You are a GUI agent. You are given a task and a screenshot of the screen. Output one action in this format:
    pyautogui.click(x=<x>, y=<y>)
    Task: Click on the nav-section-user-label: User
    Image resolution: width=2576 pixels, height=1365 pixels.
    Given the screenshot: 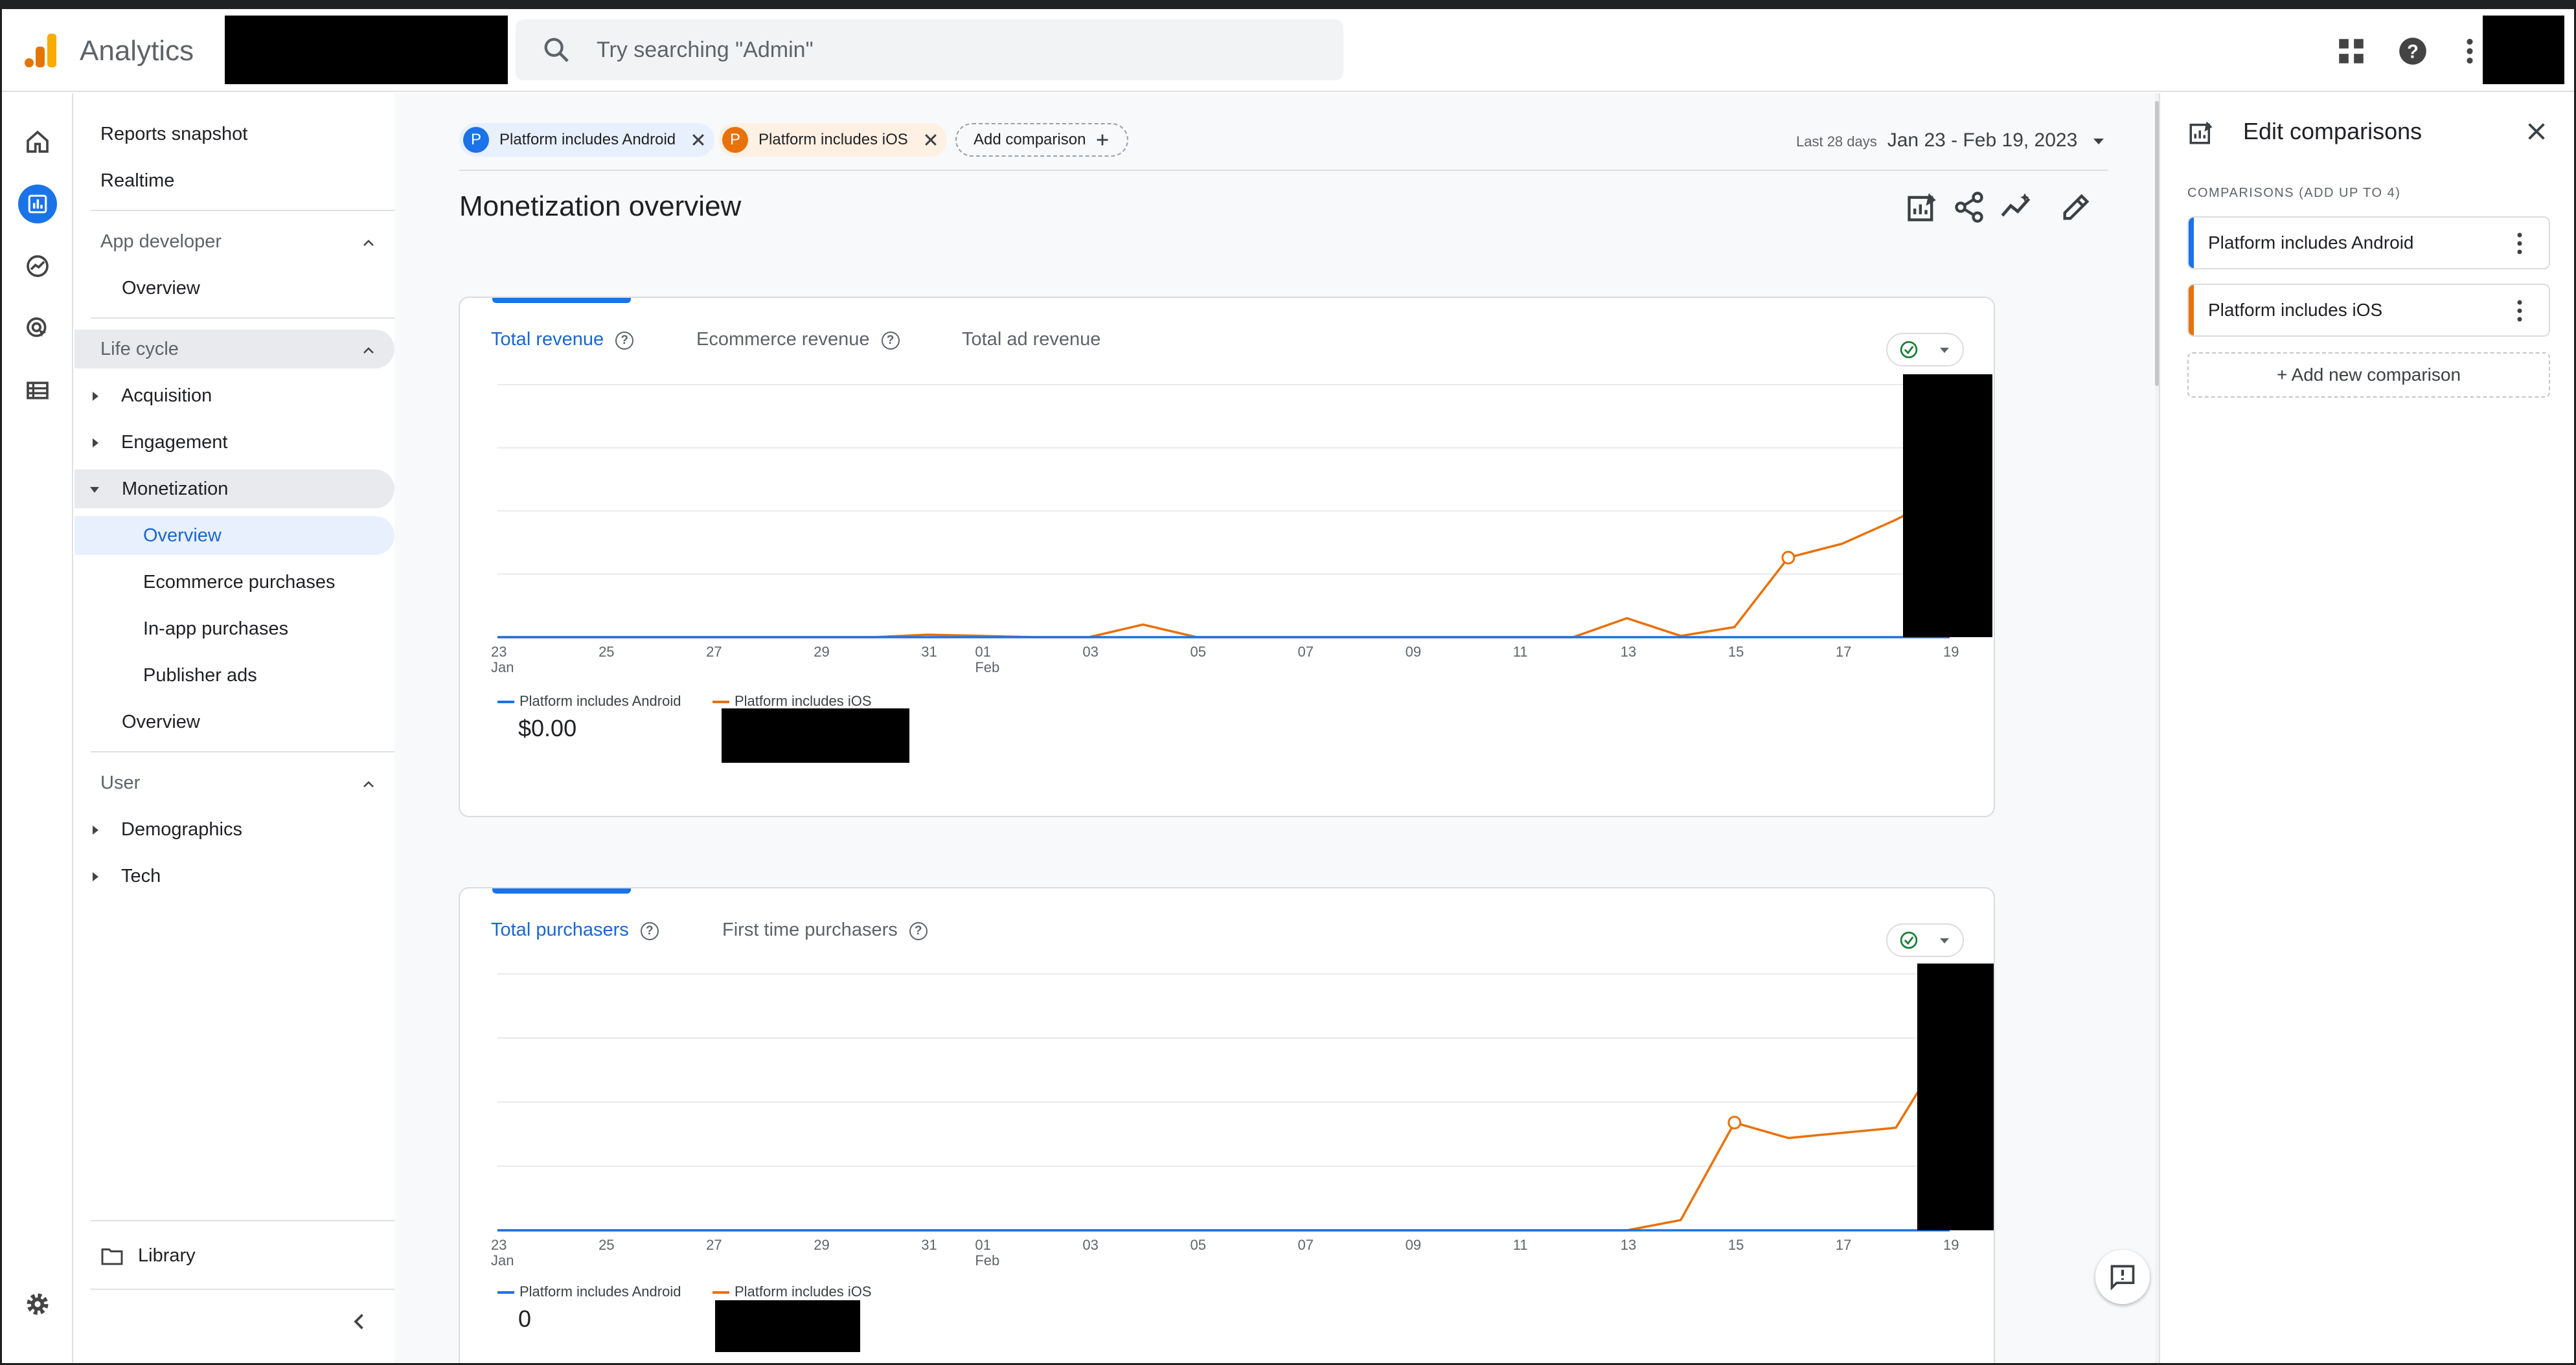 What is the action you would take?
    pyautogui.click(x=120, y=783)
    